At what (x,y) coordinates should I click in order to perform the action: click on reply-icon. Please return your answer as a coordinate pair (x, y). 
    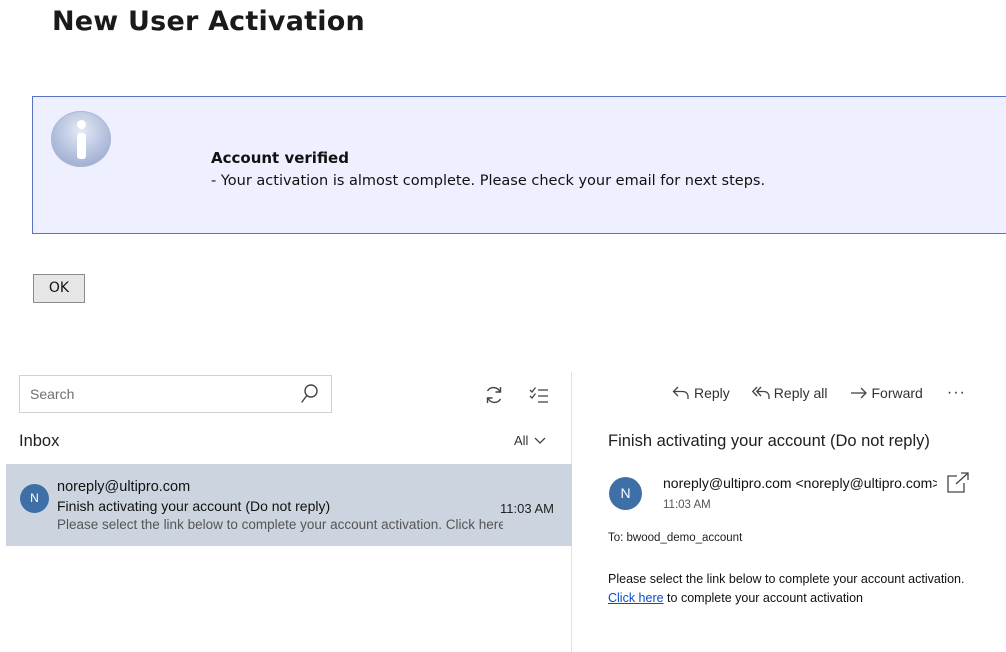
    Looking at the image, I should click on (680, 392).